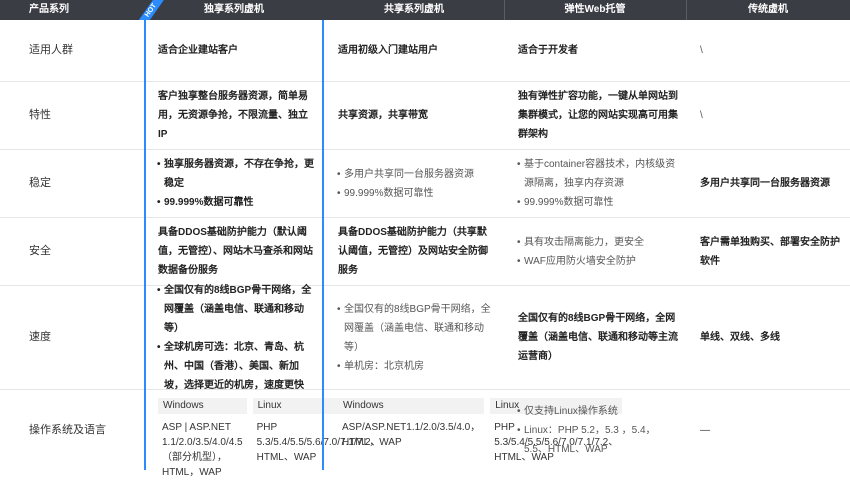 The width and height of the screenshot is (850, 480). What do you see at coordinates (388, 50) in the screenshot?
I see `cell-shared: 适用初级入门建站用户` at bounding box center [388, 50].